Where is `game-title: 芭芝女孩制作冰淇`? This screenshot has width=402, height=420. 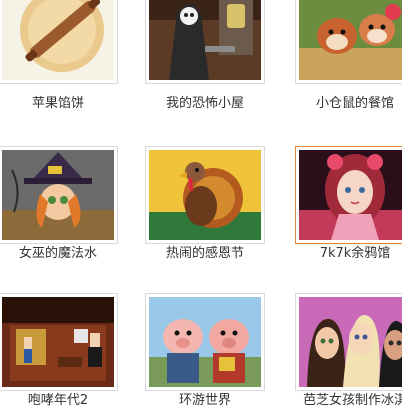
game-title: 芭芝女孩制作冰淇 is located at coordinates (343, 401).